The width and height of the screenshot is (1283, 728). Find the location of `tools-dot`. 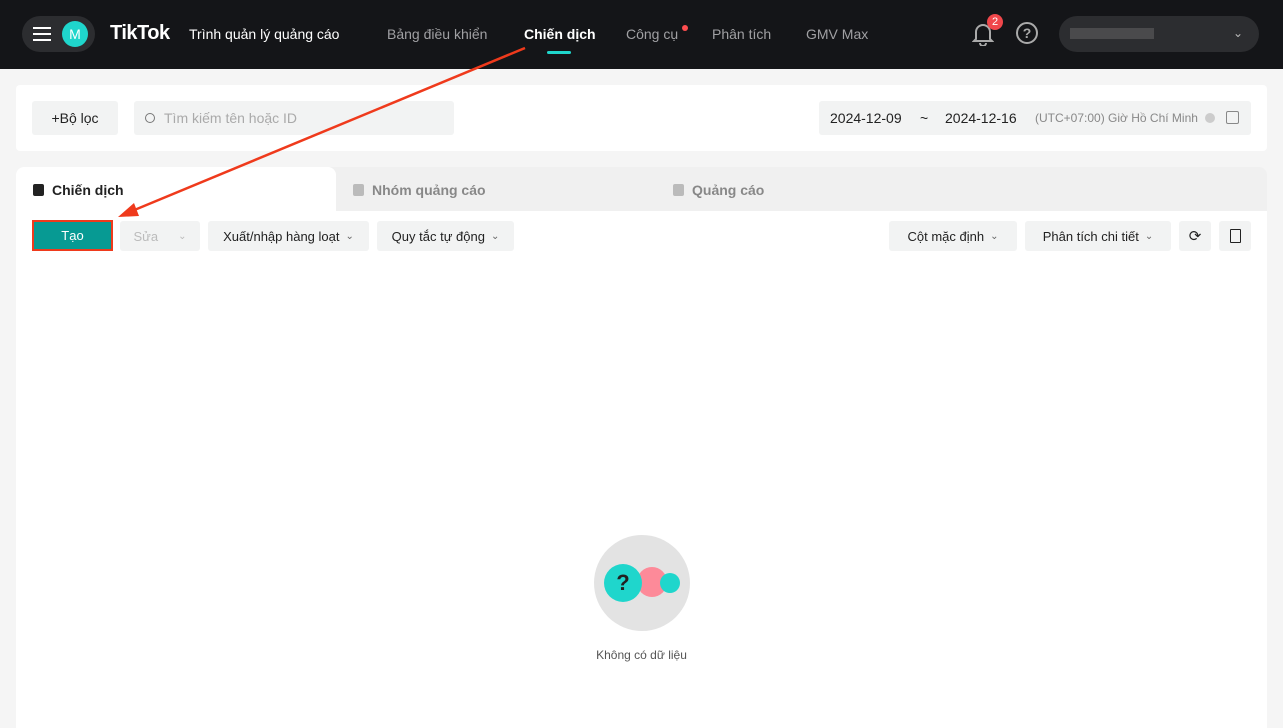

tools-dot is located at coordinates (685, 28).